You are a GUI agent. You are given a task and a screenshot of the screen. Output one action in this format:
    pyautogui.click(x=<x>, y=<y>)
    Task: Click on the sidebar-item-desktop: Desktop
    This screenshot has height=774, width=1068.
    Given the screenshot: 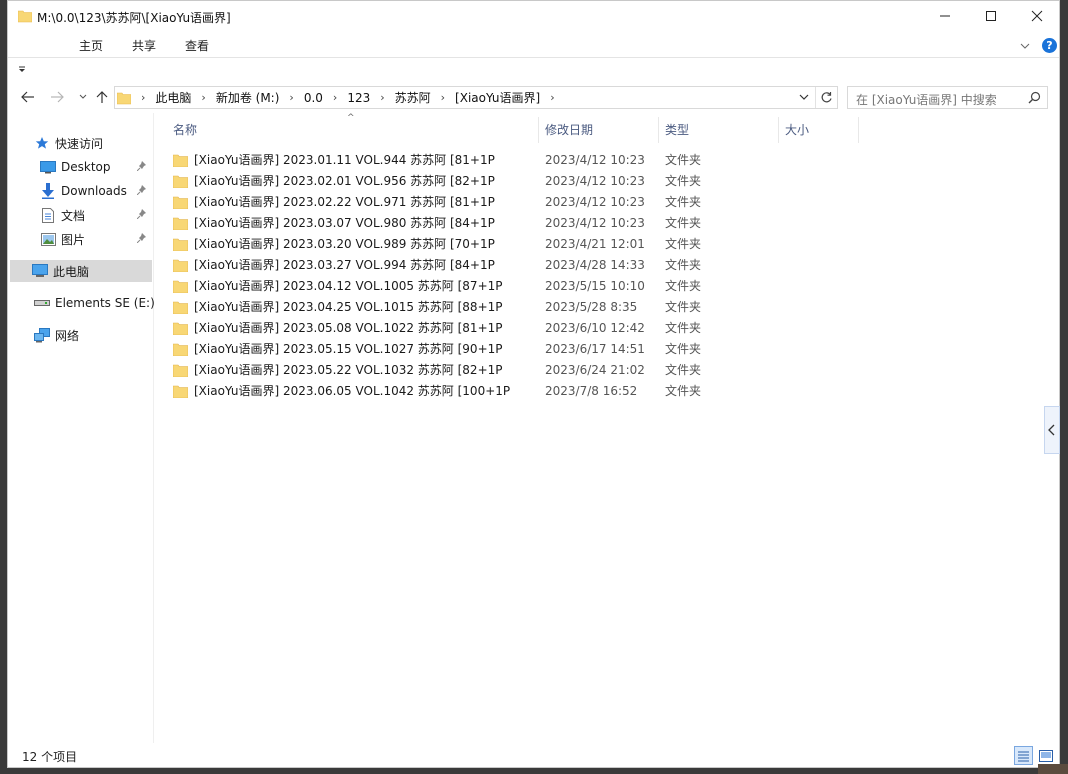 What is the action you would take?
    pyautogui.click(x=96, y=167)
    